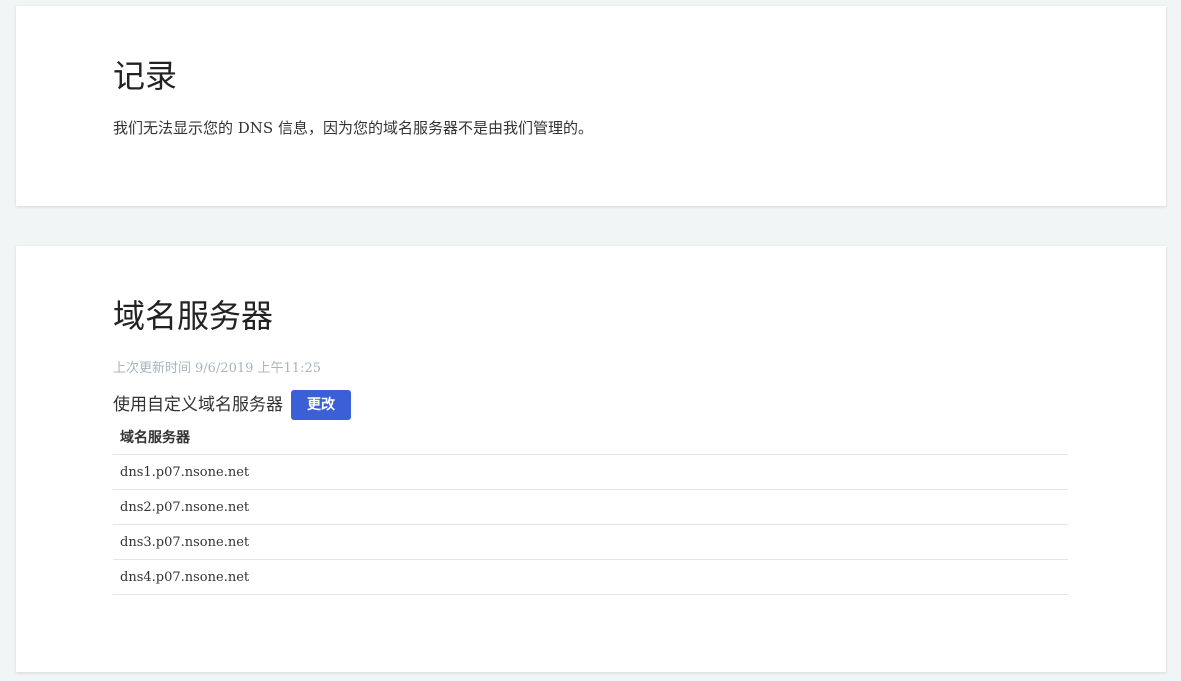 The width and height of the screenshot is (1181, 681). I want to click on last-updated-text: 上次更新时间 9/6/2019 上午11:25, so click(219, 369).